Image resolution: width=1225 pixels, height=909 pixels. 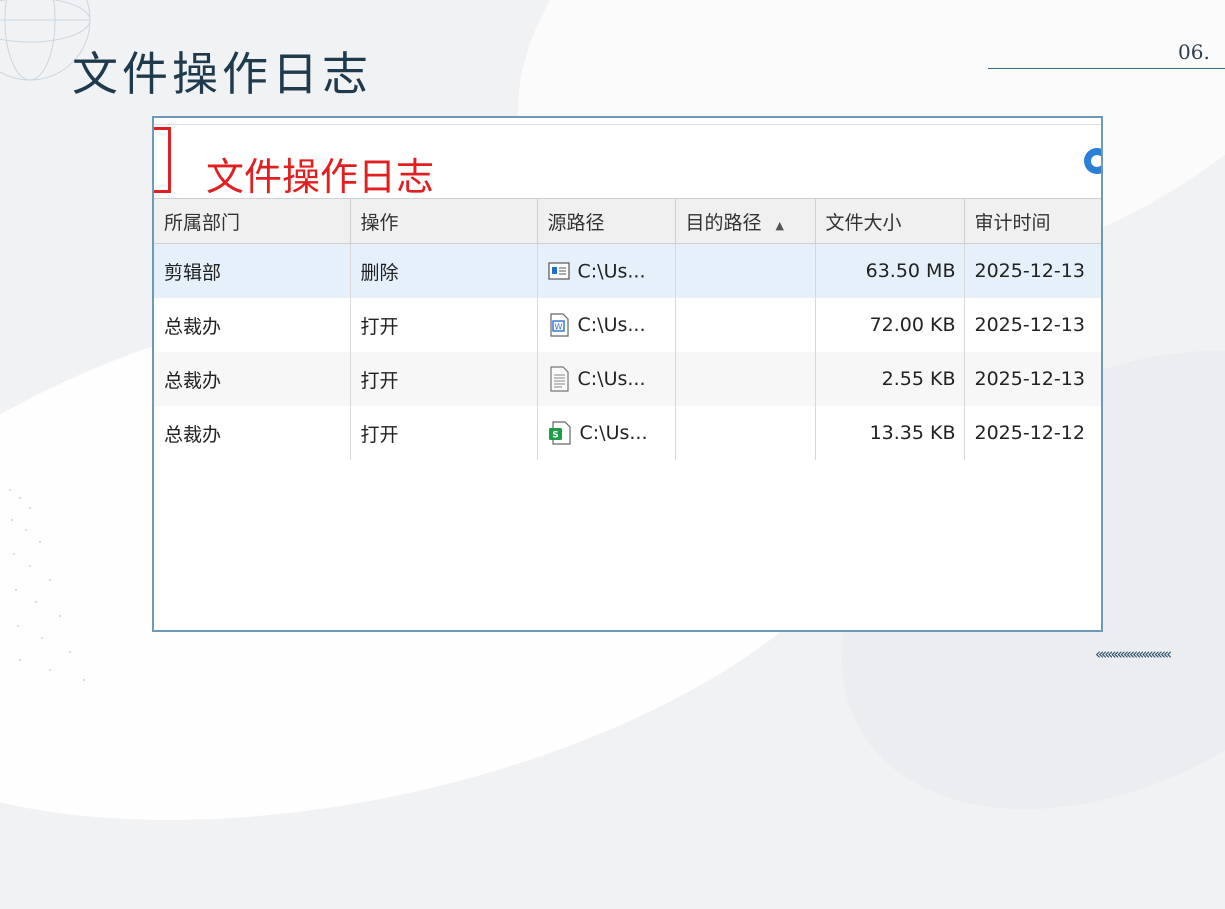 What do you see at coordinates (606, 221) in the screenshot?
I see `column-header-source-path: 源路径` at bounding box center [606, 221].